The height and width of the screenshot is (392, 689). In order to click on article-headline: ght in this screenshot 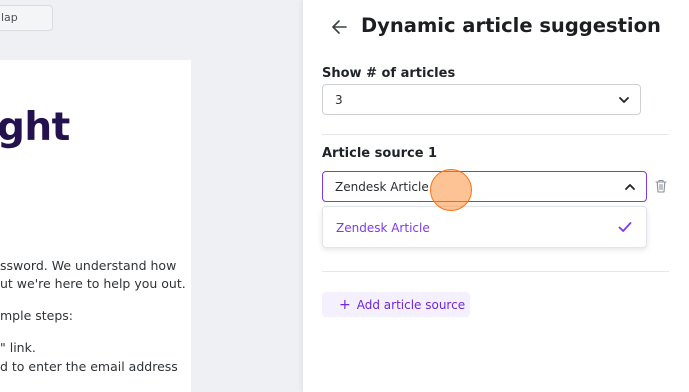, I will do `click(35, 127)`.